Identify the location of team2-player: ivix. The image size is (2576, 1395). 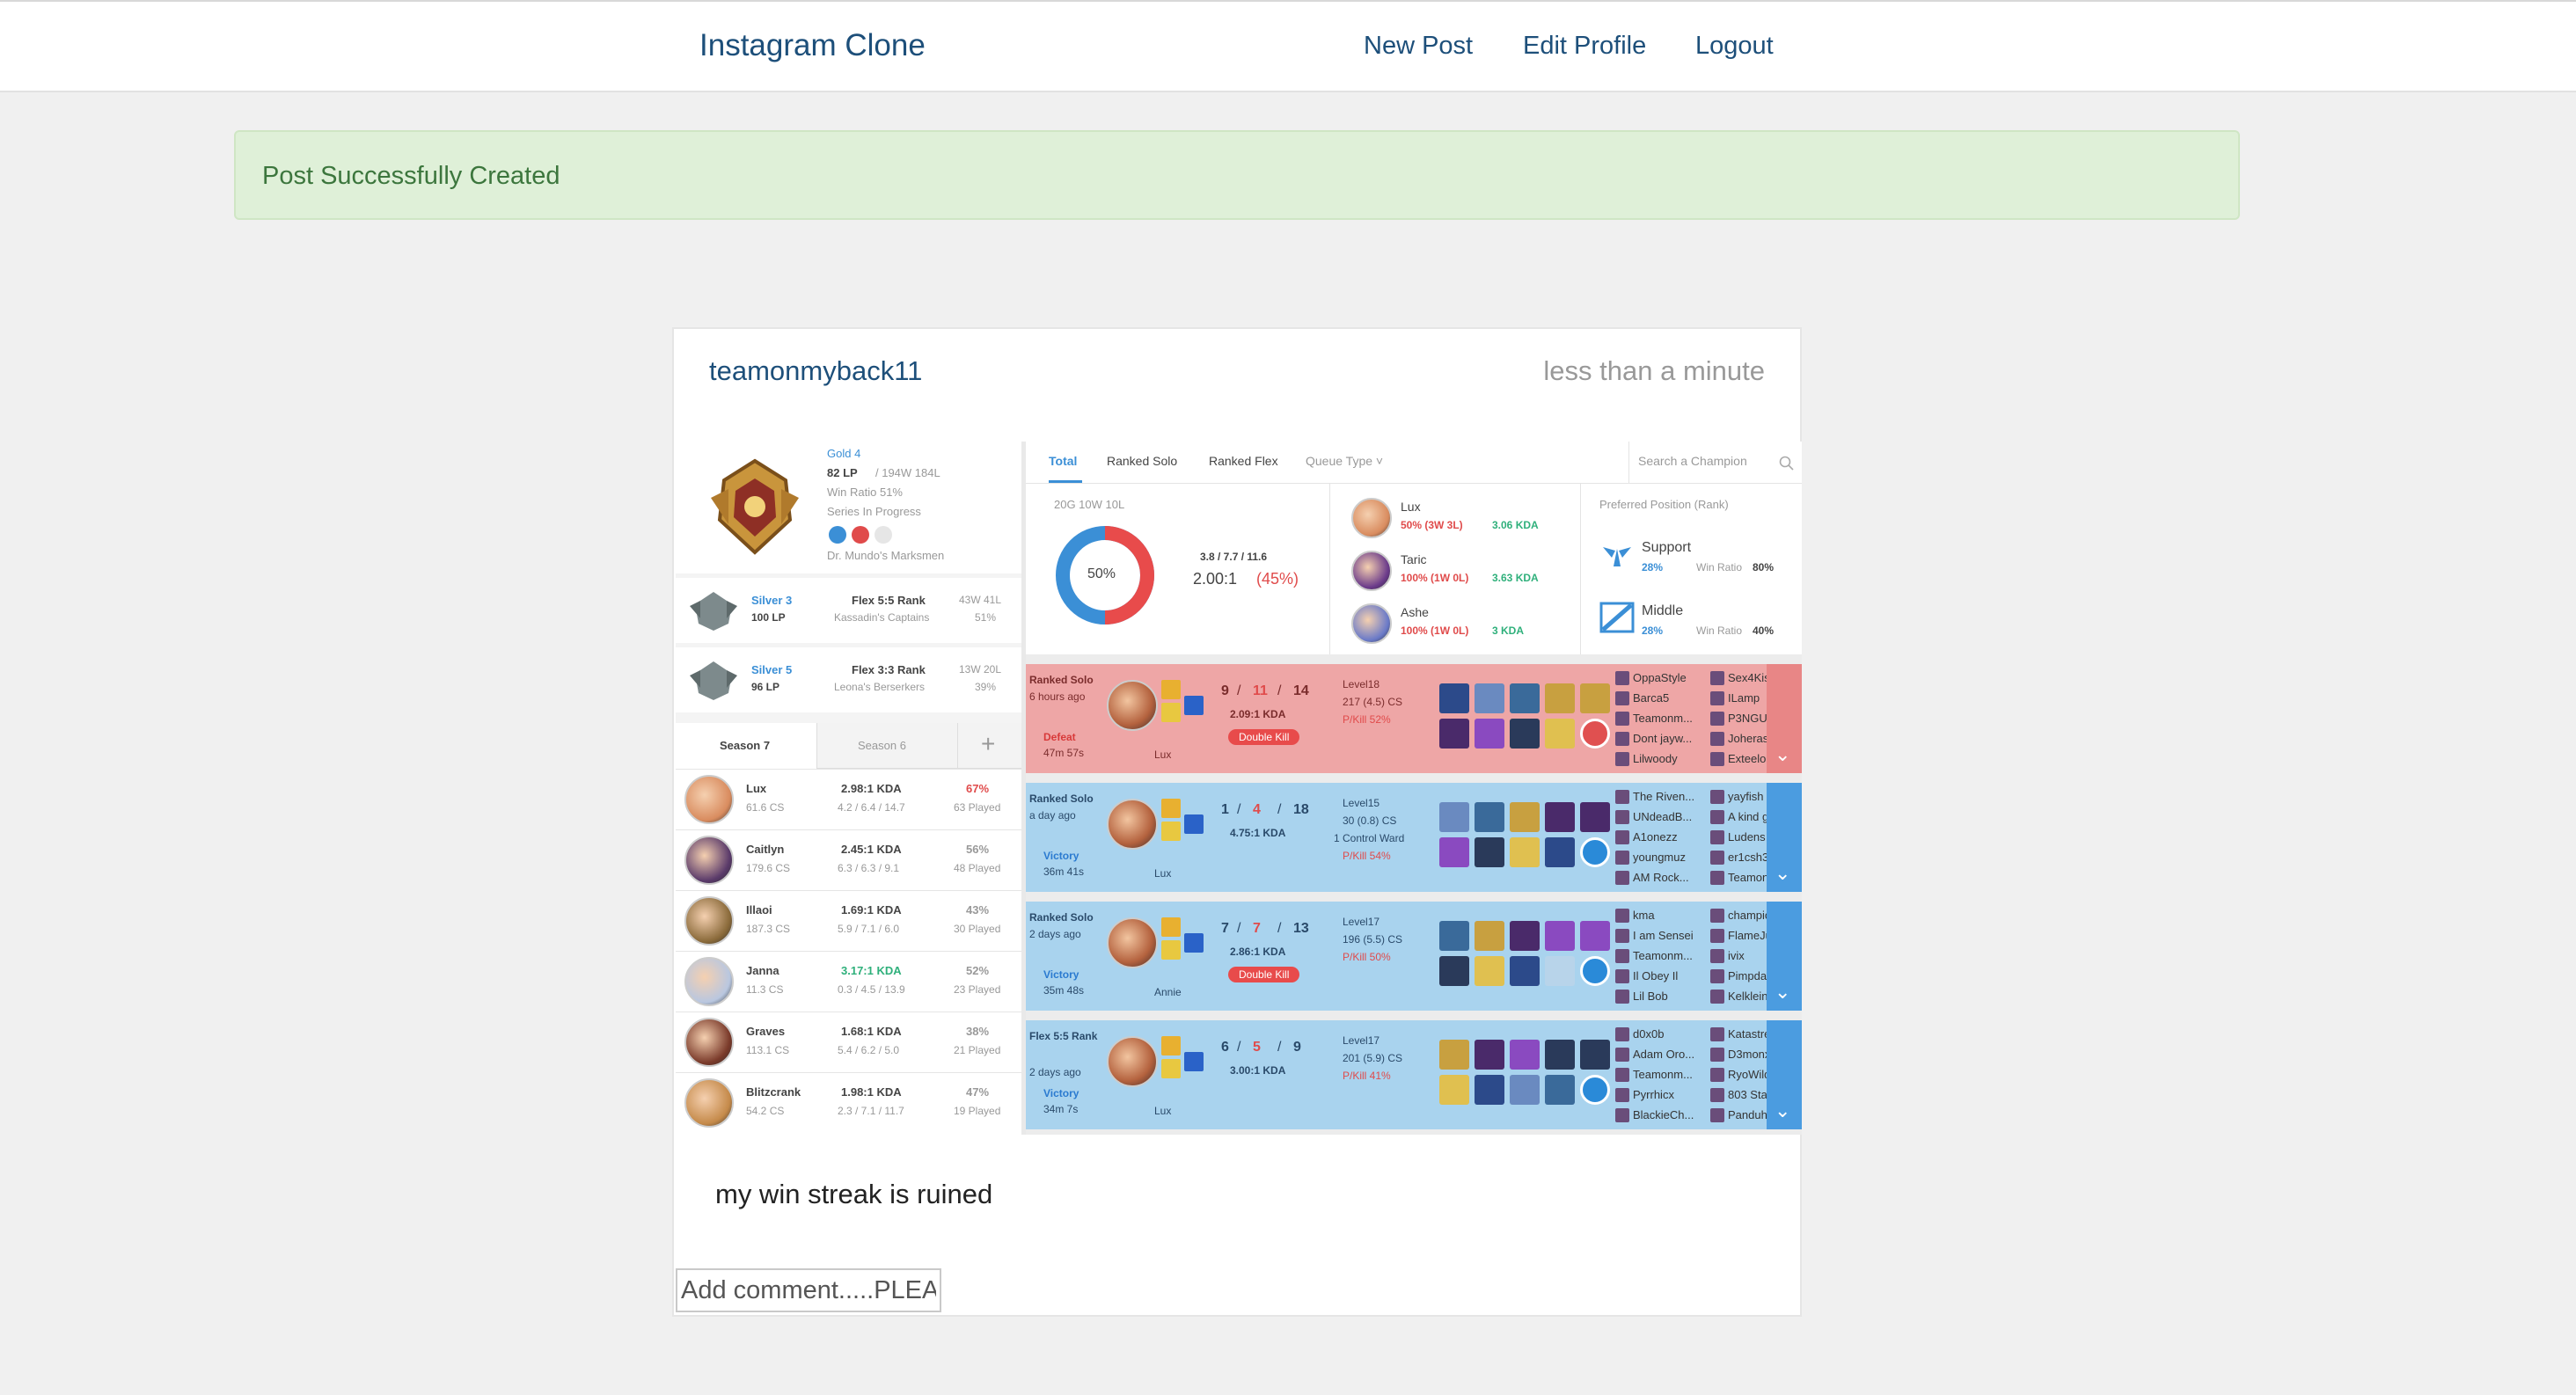
(1736, 955).